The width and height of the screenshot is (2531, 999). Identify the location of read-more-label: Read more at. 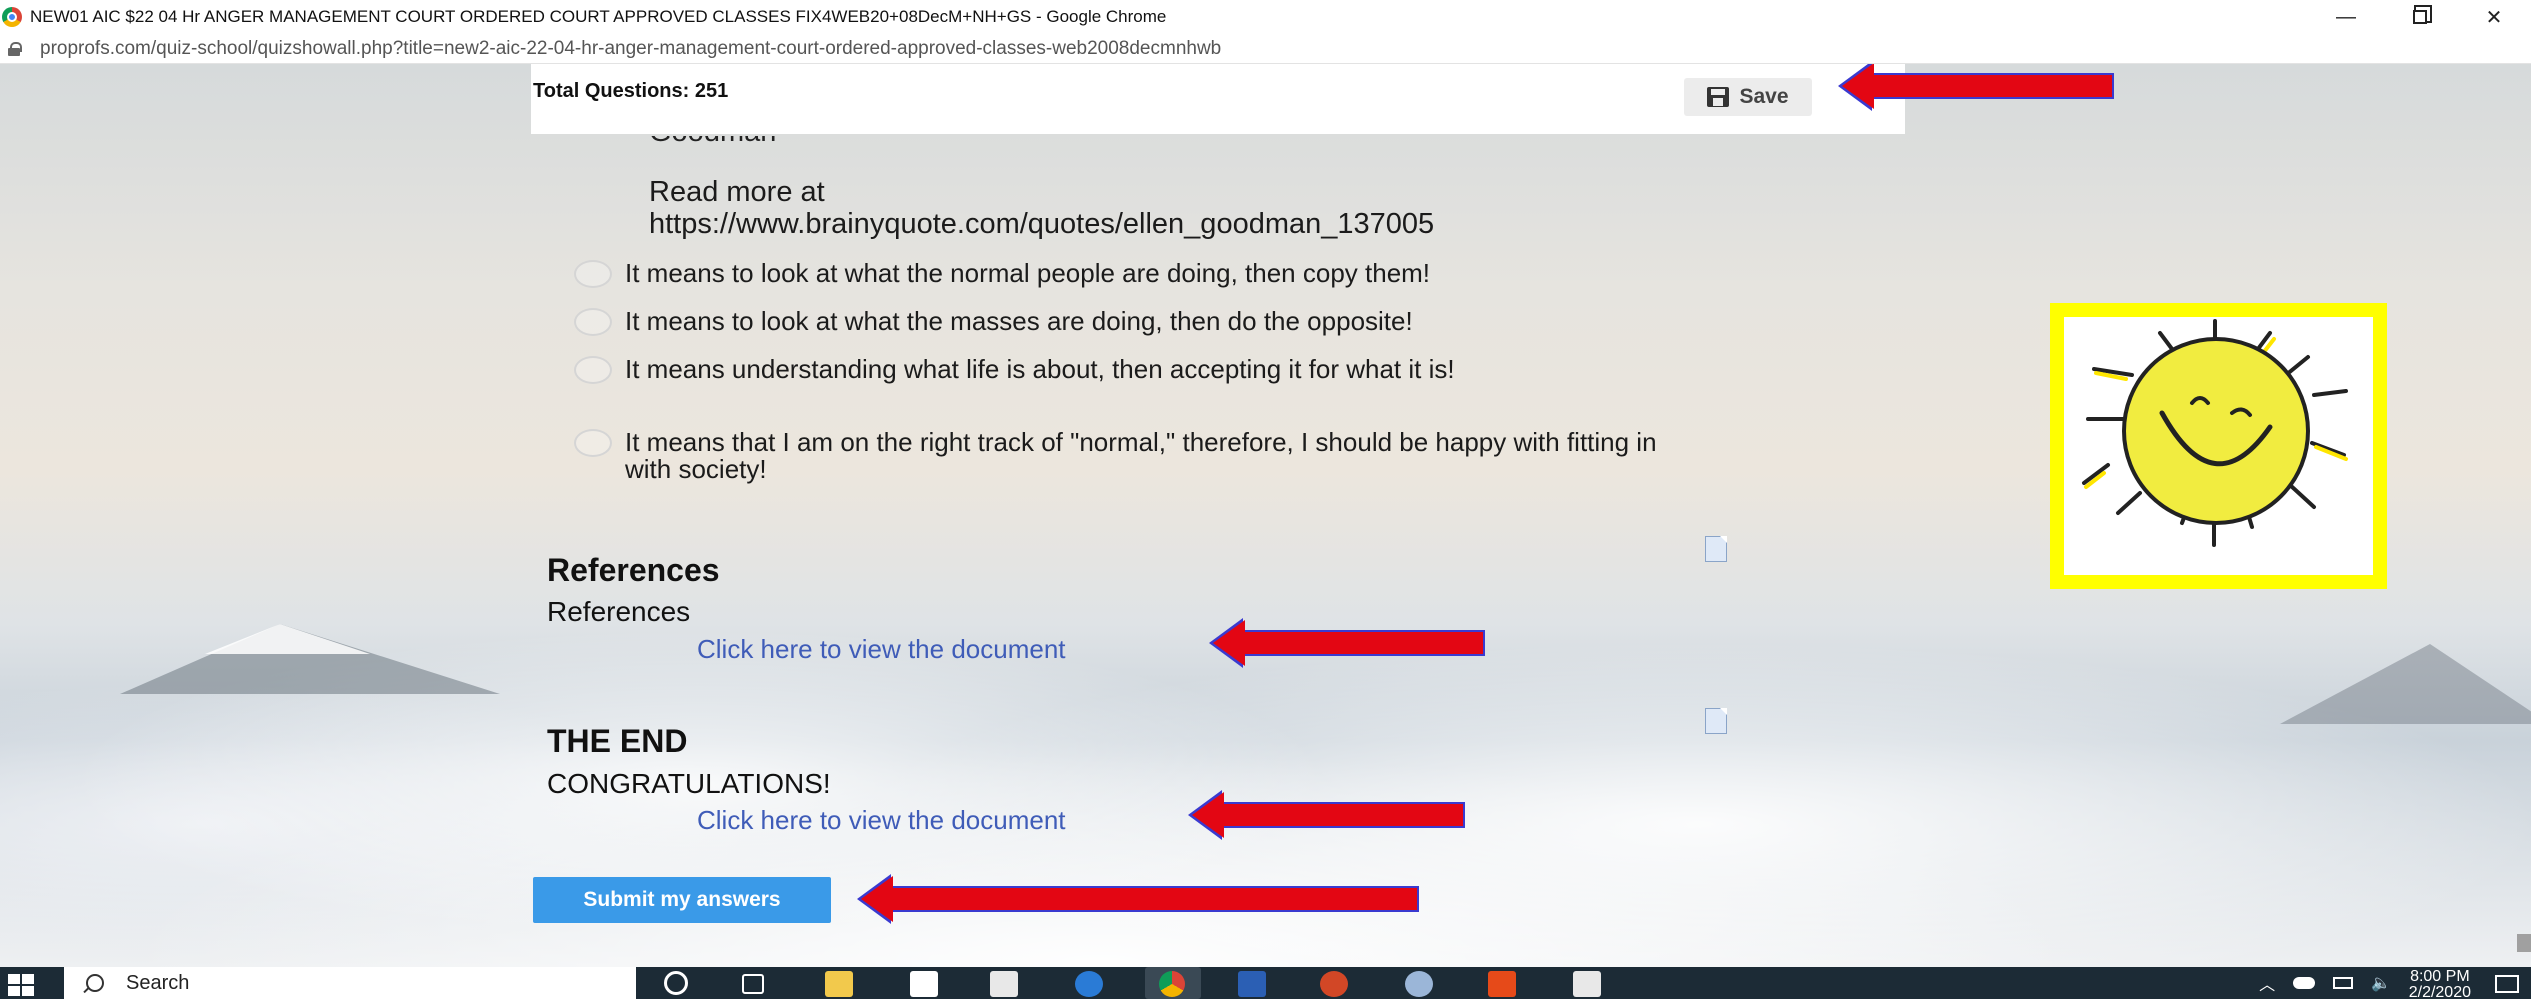
(737, 192).